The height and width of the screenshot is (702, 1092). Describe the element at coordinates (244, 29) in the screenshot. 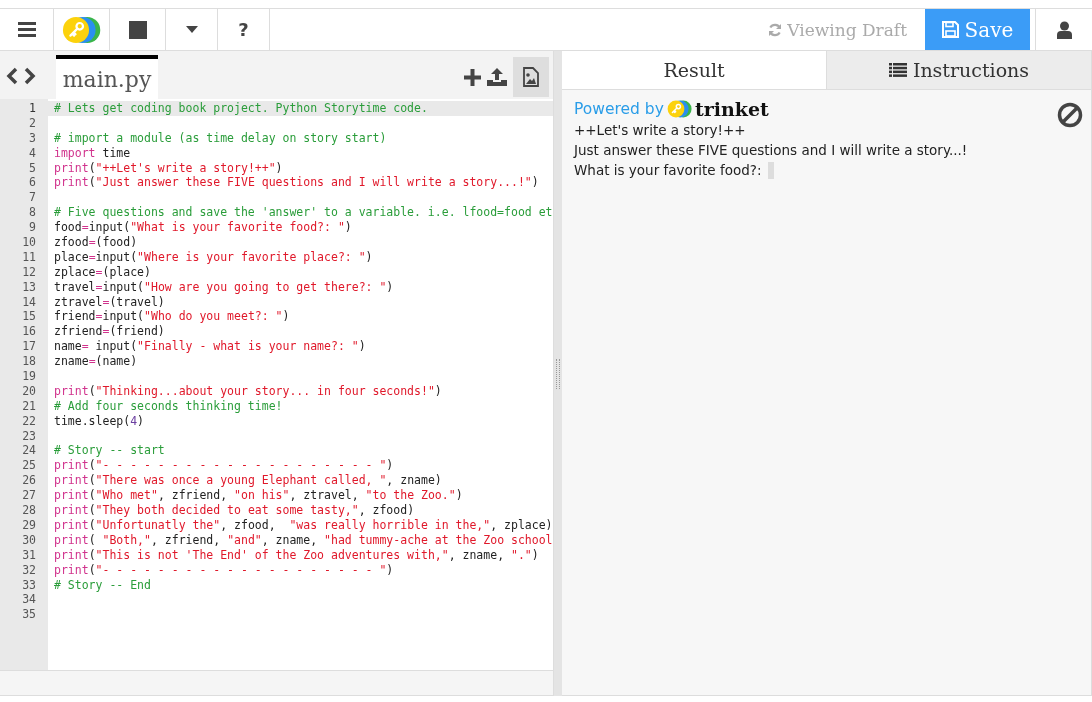

I see `help-button: ?` at that location.